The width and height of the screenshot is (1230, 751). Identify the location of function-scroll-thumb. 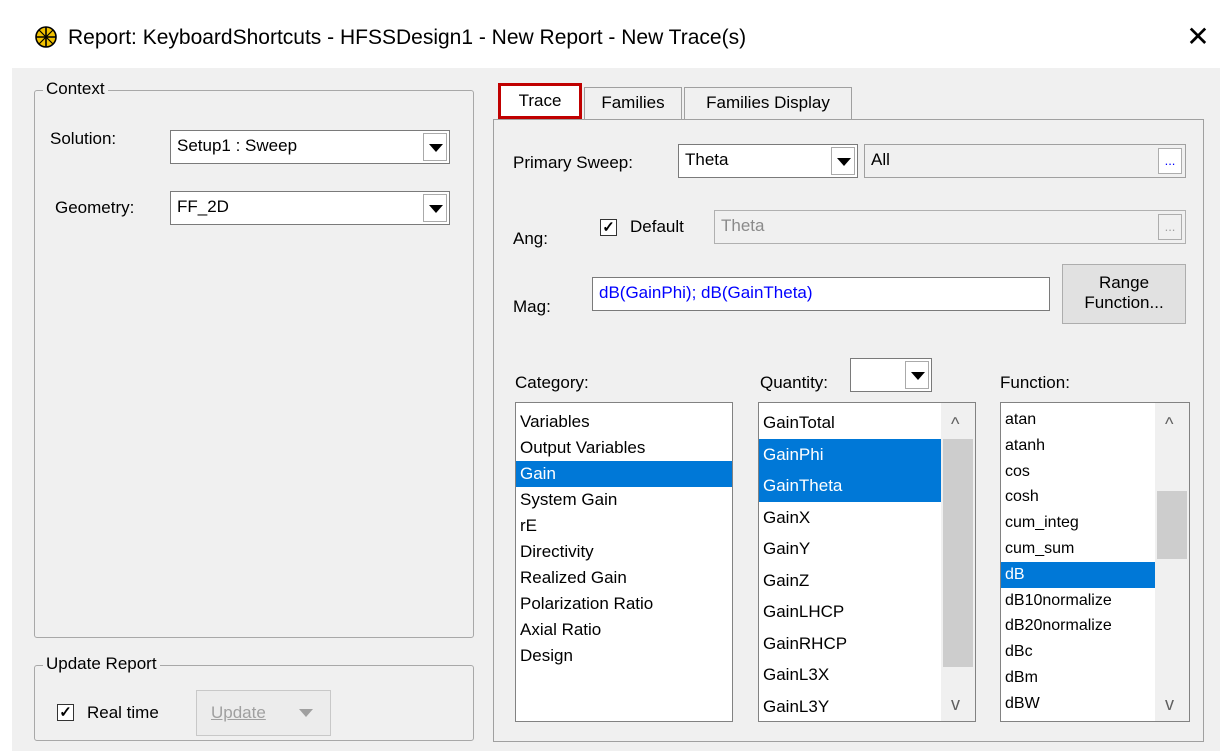
(1172, 525).